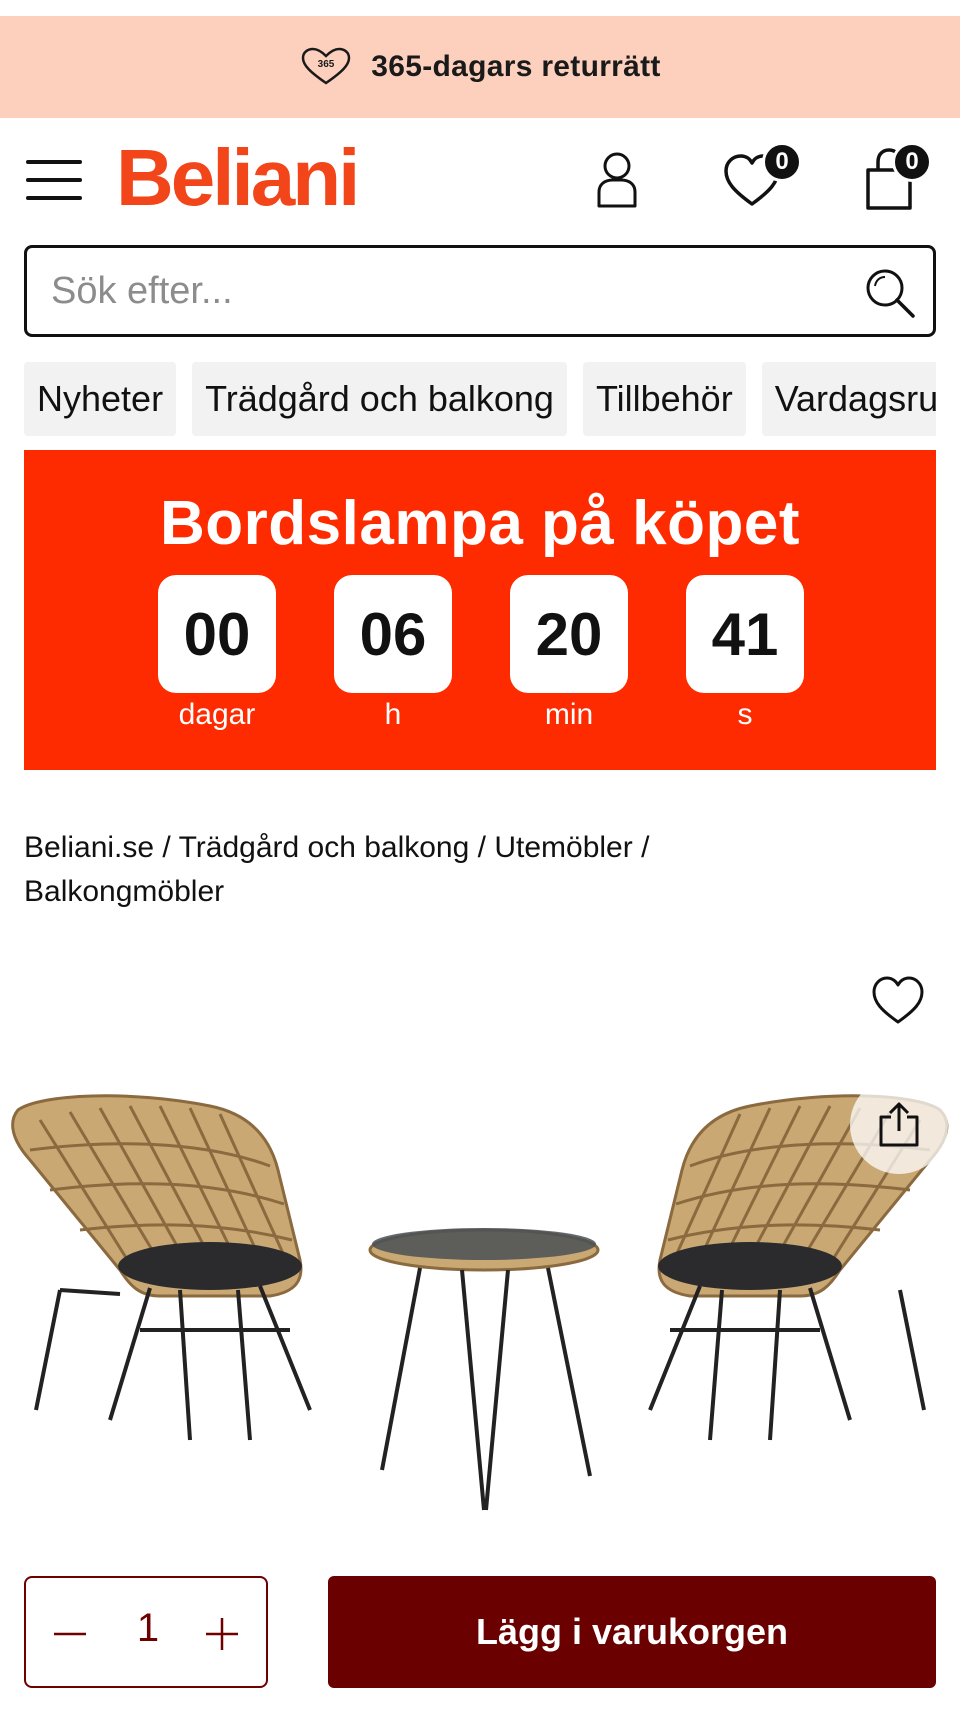 The height and width of the screenshot is (1735, 960). What do you see at coordinates (326, 64) in the screenshot?
I see `svg-text: 365` at bounding box center [326, 64].